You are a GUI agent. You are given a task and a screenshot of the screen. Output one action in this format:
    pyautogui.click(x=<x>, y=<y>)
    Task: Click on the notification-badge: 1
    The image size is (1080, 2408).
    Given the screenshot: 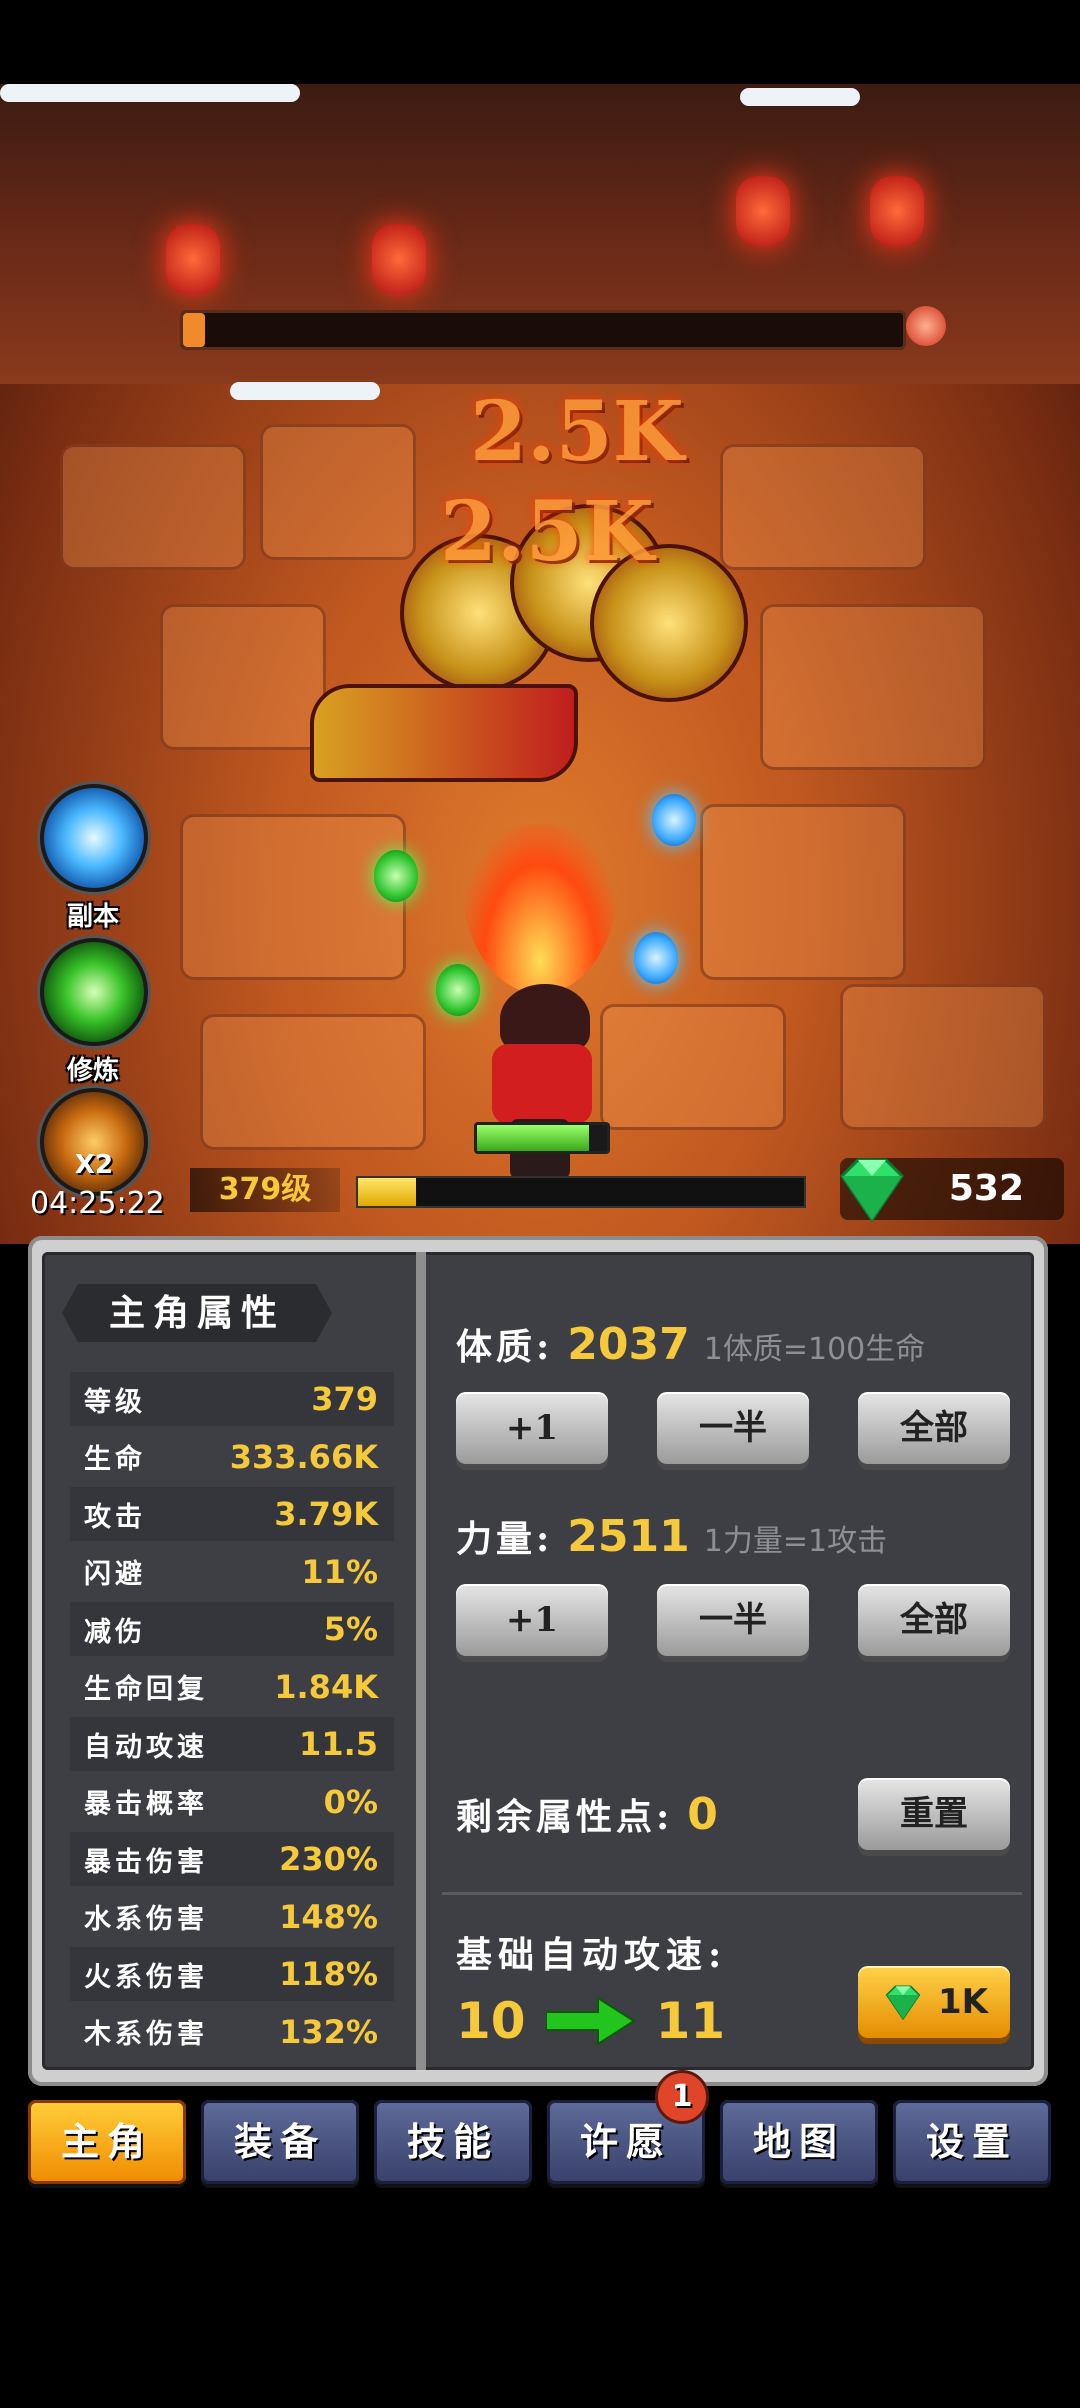 What is the action you would take?
    pyautogui.click(x=682, y=2097)
    